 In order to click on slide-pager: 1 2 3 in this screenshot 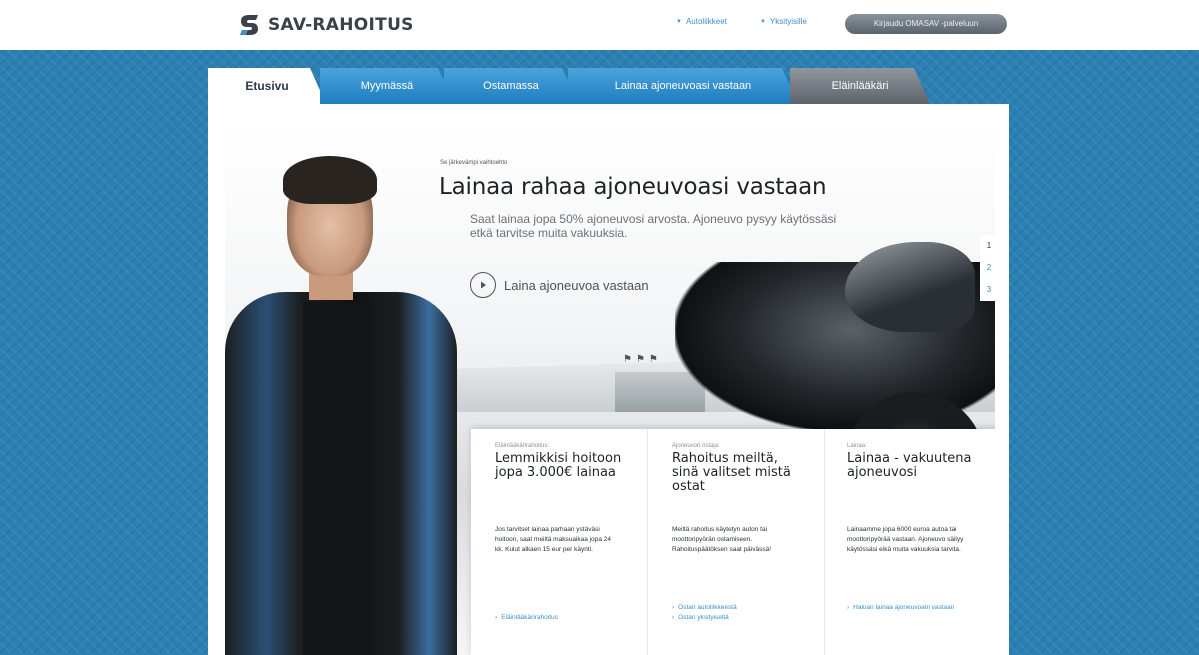, I will do `click(987, 268)`.